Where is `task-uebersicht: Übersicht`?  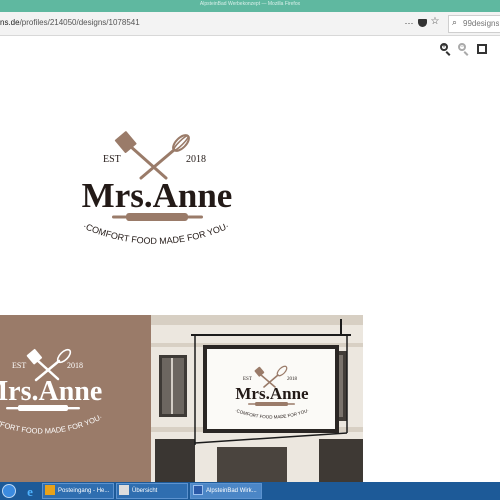 task-uebersicht: Übersicht is located at coordinates (152, 491).